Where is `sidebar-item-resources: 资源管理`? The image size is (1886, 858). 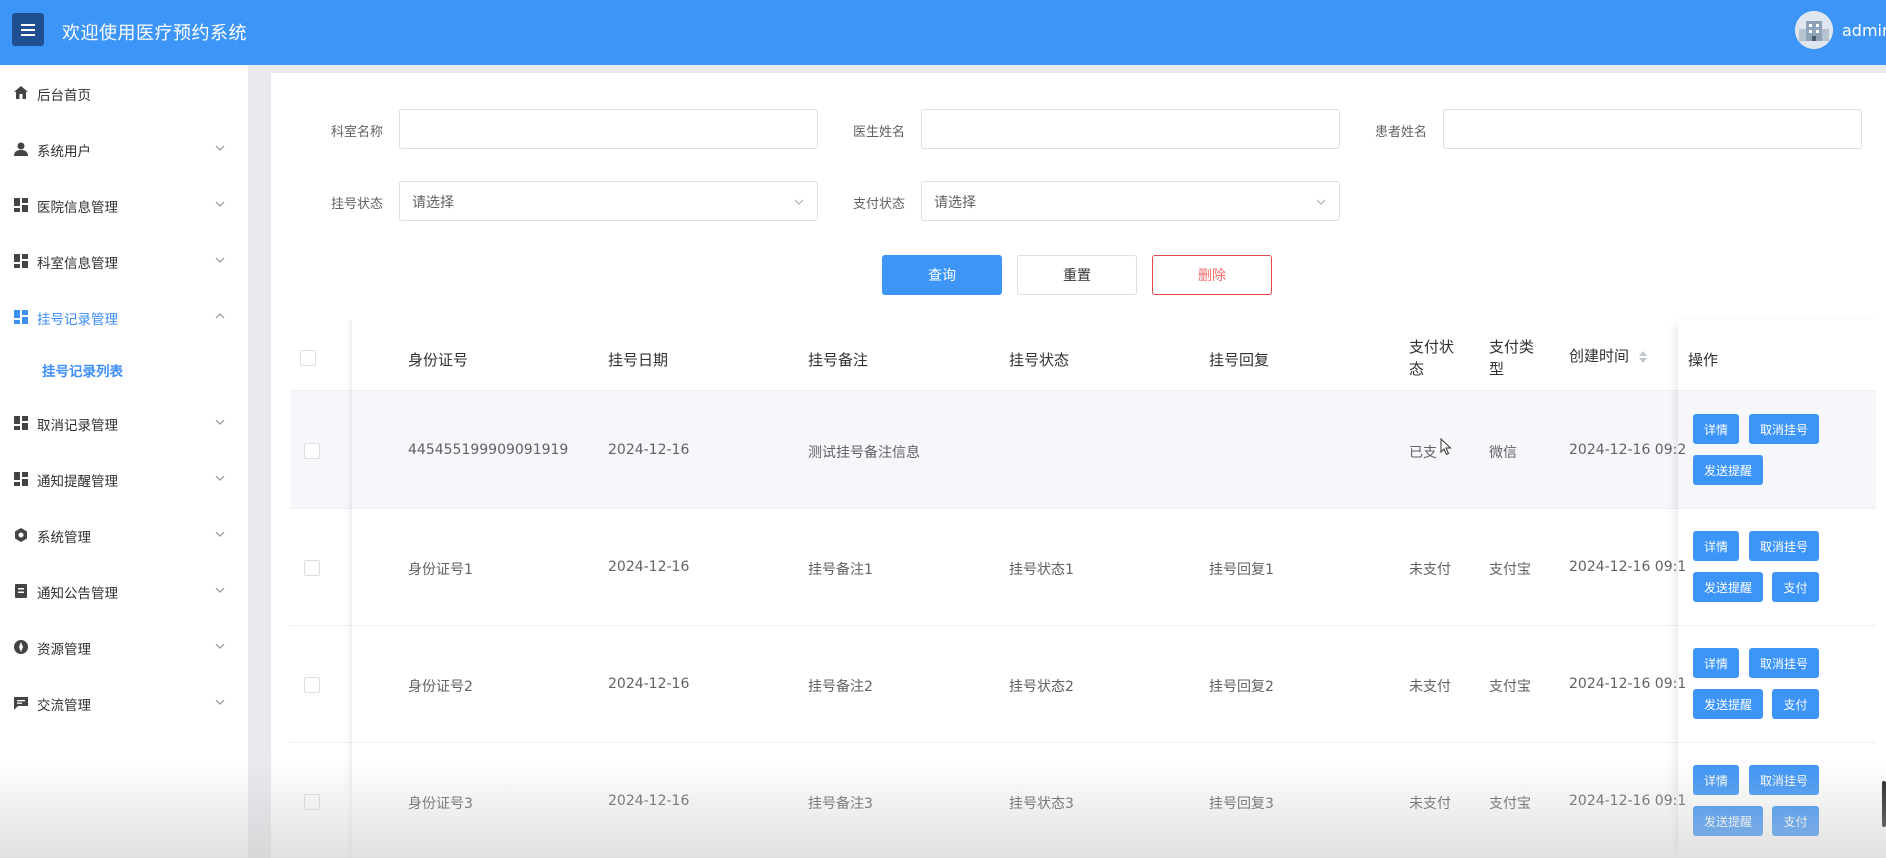 sidebar-item-resources: 资源管理 is located at coordinates (124, 647).